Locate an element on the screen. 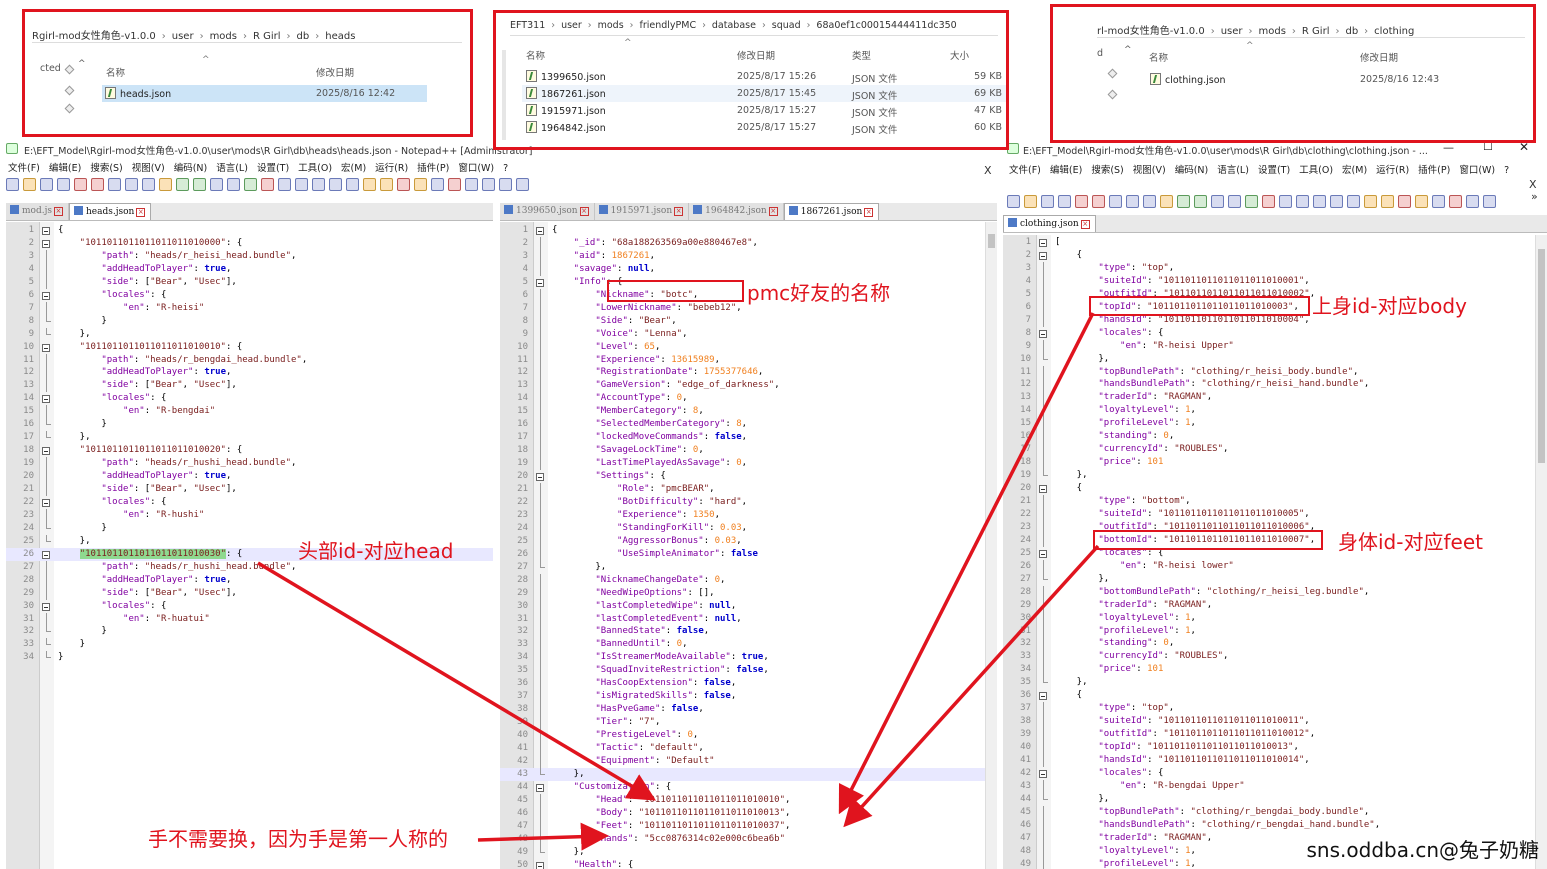 This screenshot has width=1547, height=869. arrow-hands-note is located at coordinates (543, 836).